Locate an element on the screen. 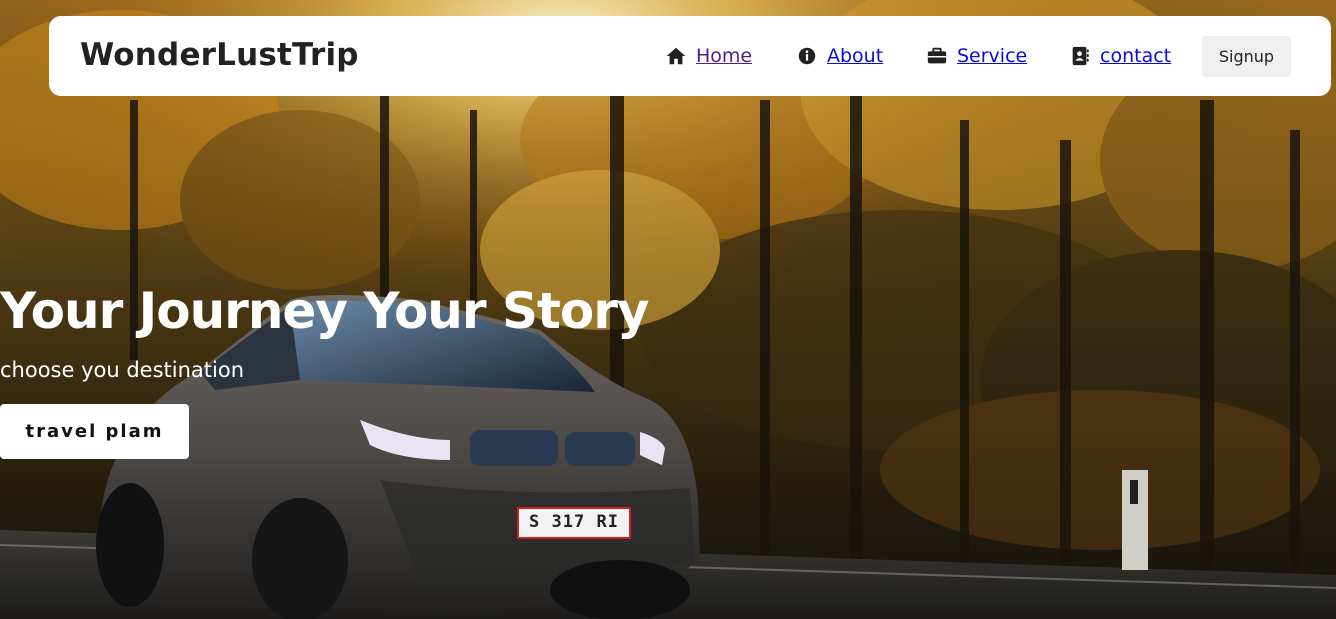 The width and height of the screenshot is (1336, 619). nav-link-service: Service is located at coordinates (976, 56).